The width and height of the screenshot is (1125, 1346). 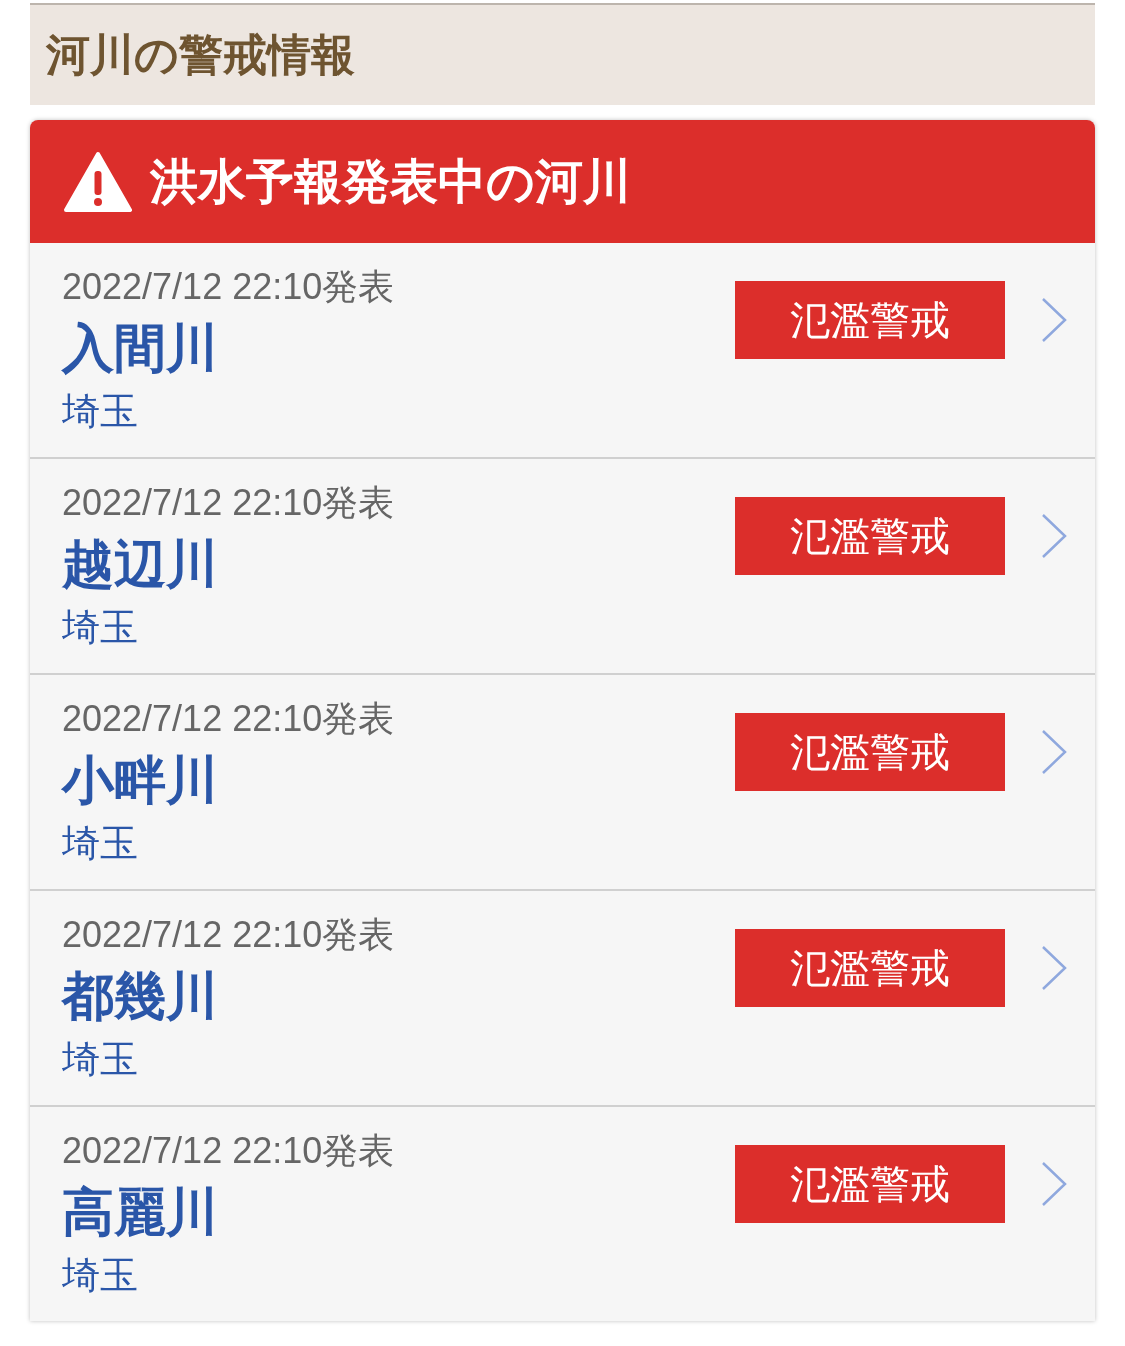 I want to click on river-name: 入間川, so click(x=140, y=348).